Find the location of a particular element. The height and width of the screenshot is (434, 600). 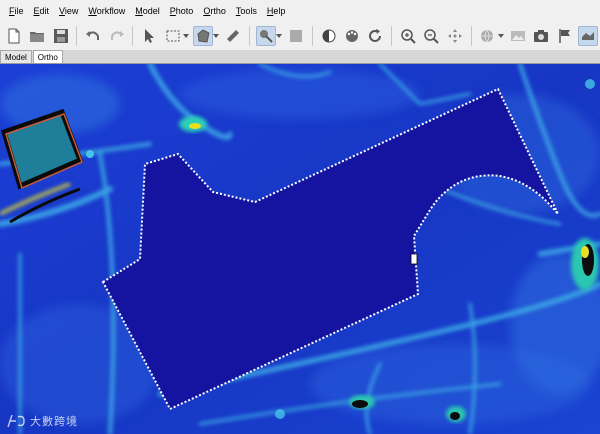

globe-view-button is located at coordinates (487, 36).